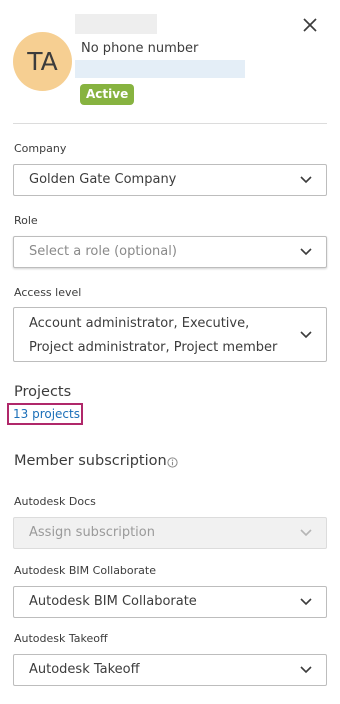 The width and height of the screenshot is (340, 704). I want to click on docs-label: Autodesk Docs, so click(55, 501).